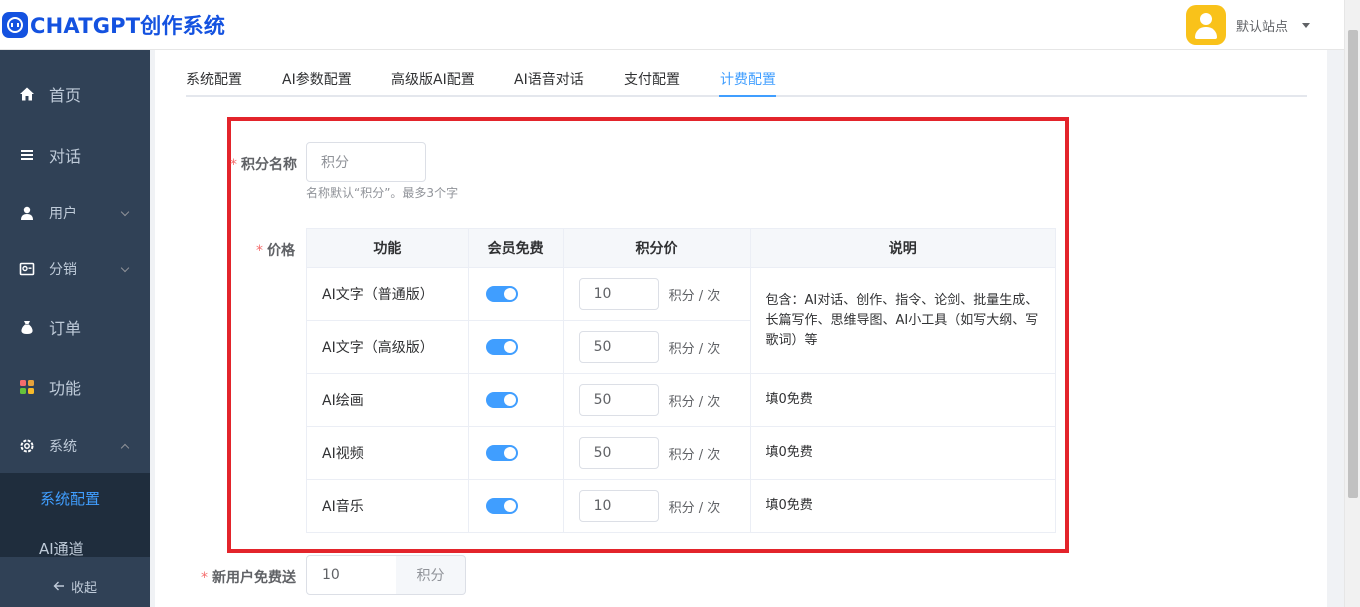 This screenshot has height=607, width=1360. What do you see at coordinates (515, 248) in the screenshot?
I see `col-header-member-free: 会员免费` at bounding box center [515, 248].